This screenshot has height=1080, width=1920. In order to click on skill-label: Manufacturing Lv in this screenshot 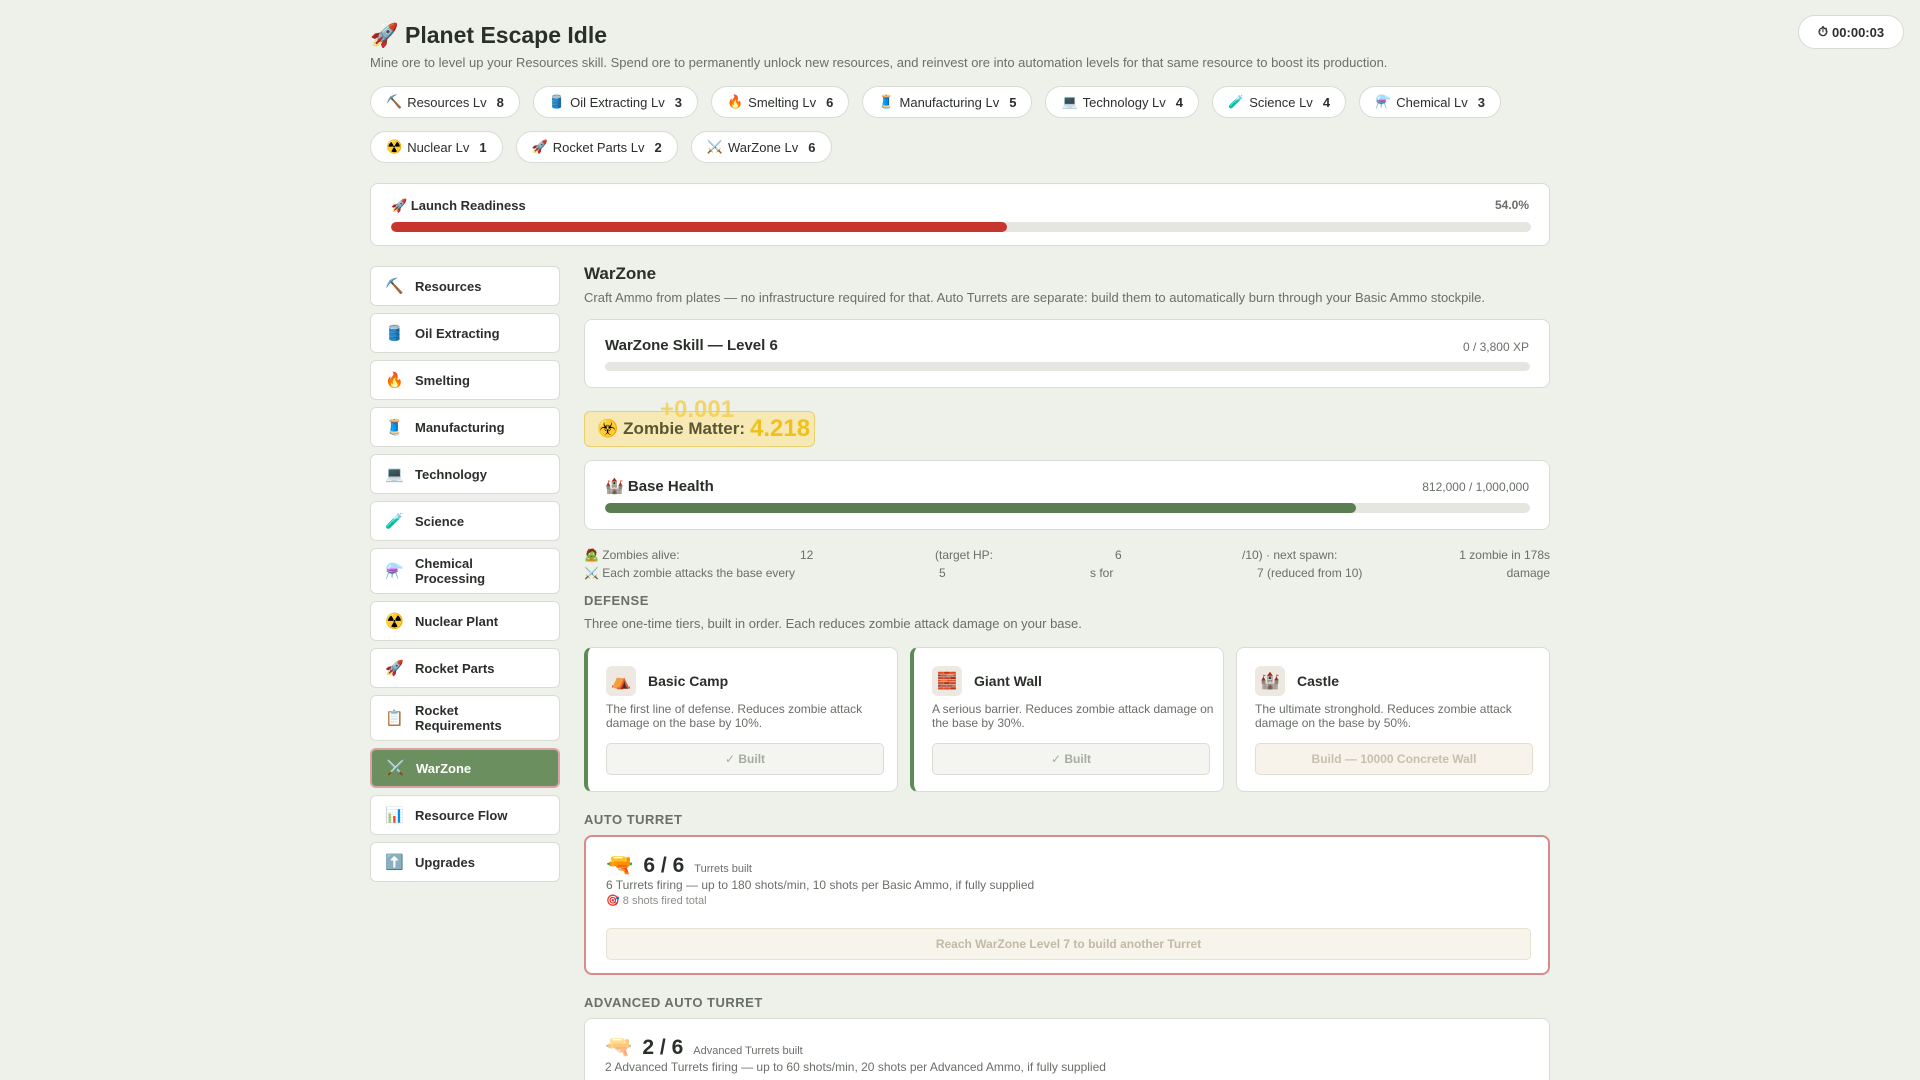, I will do `click(949, 102)`.